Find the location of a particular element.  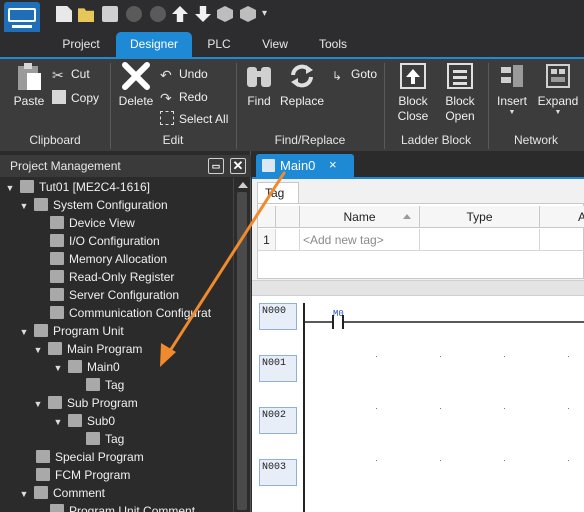

tab-plc: PLC is located at coordinates (219, 44).